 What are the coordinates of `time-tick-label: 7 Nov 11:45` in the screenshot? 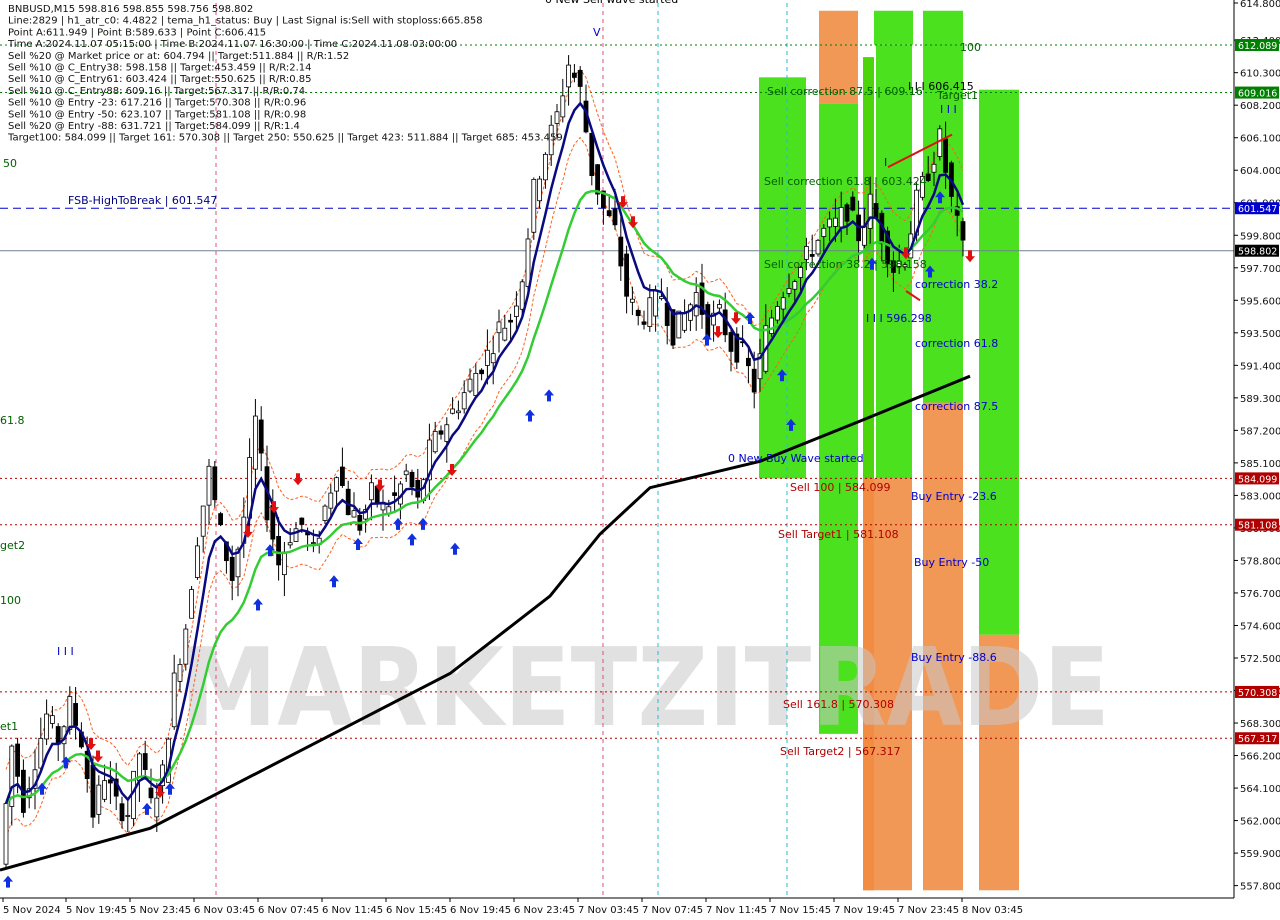 It's located at (736, 910).